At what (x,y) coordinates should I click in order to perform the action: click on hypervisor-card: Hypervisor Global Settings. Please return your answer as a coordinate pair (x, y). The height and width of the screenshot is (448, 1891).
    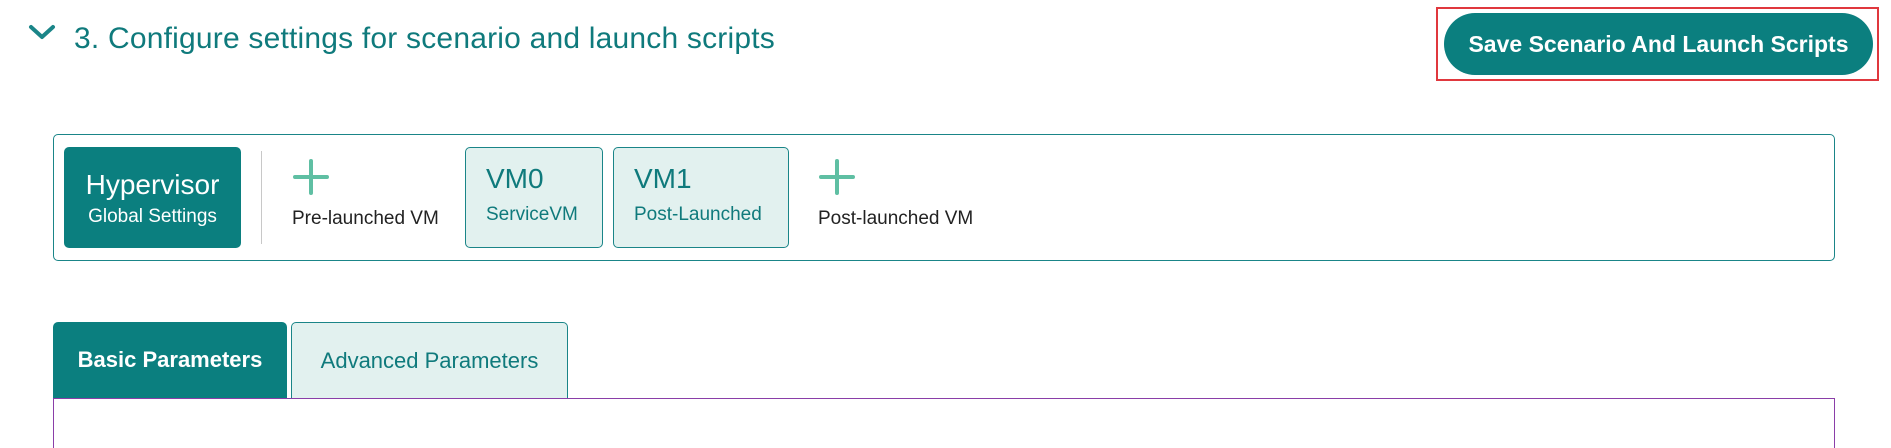
    Looking at the image, I should click on (152, 197).